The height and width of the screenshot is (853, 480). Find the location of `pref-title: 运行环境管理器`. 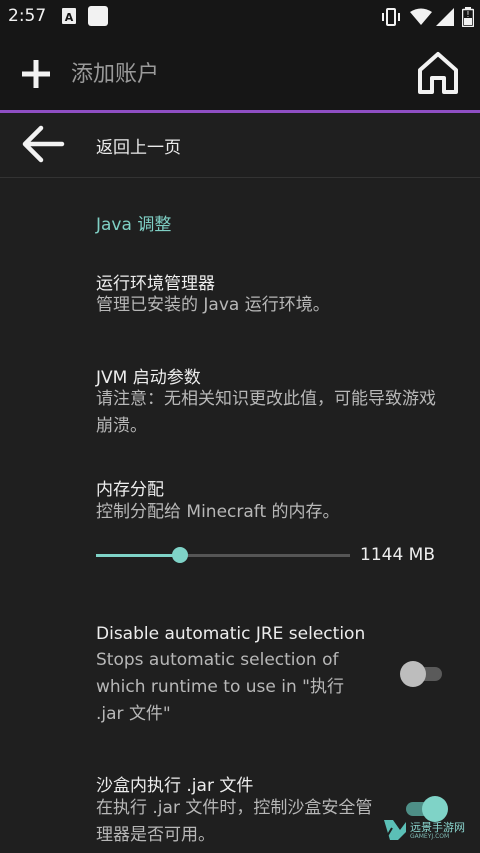

pref-title: 运行环境管理器 is located at coordinates (155, 284).